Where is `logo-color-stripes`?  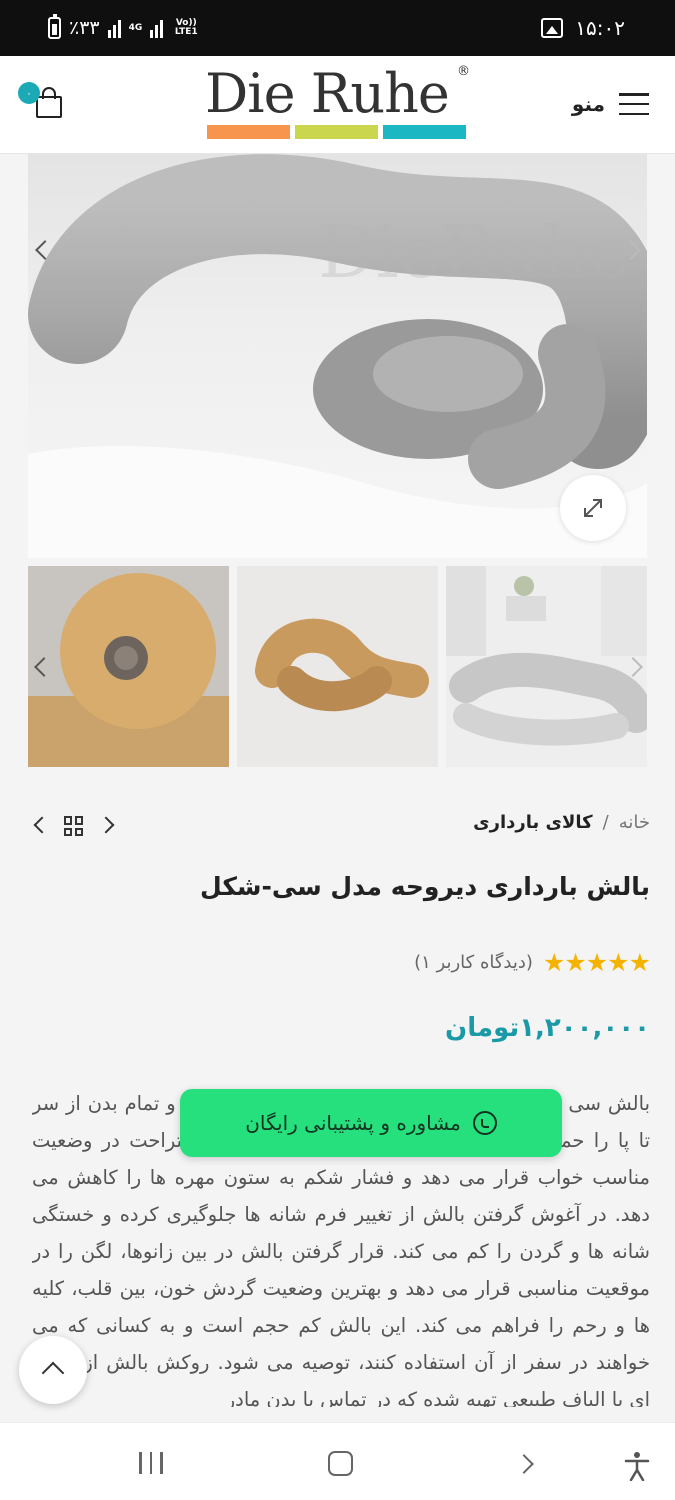 logo-color-stripes is located at coordinates (336, 132).